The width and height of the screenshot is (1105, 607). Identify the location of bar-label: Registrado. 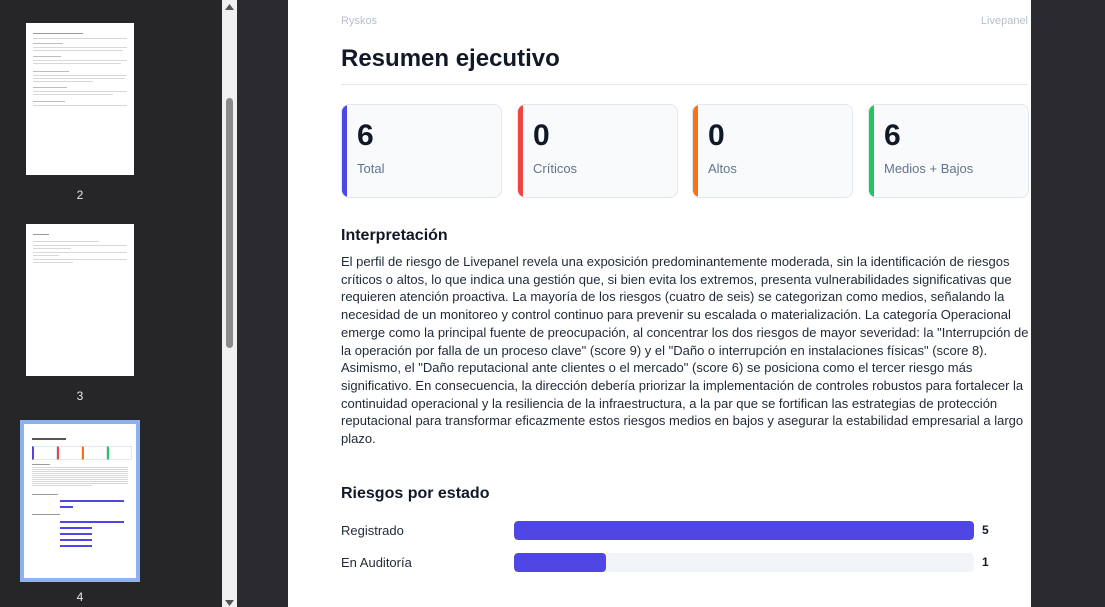
(372, 530).